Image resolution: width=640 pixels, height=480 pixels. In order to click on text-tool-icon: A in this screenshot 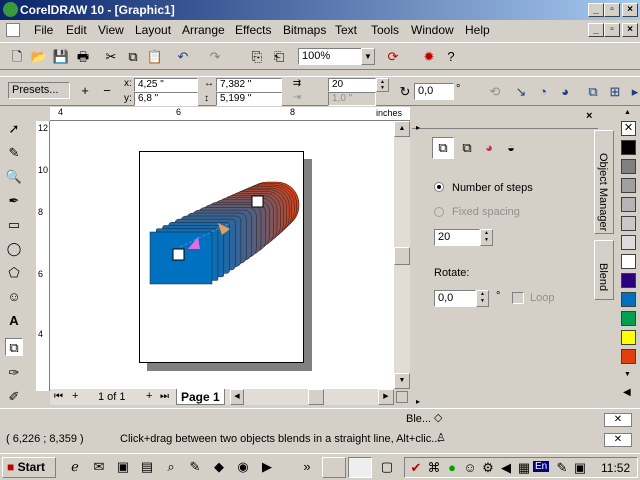, I will do `click(14, 321)`.